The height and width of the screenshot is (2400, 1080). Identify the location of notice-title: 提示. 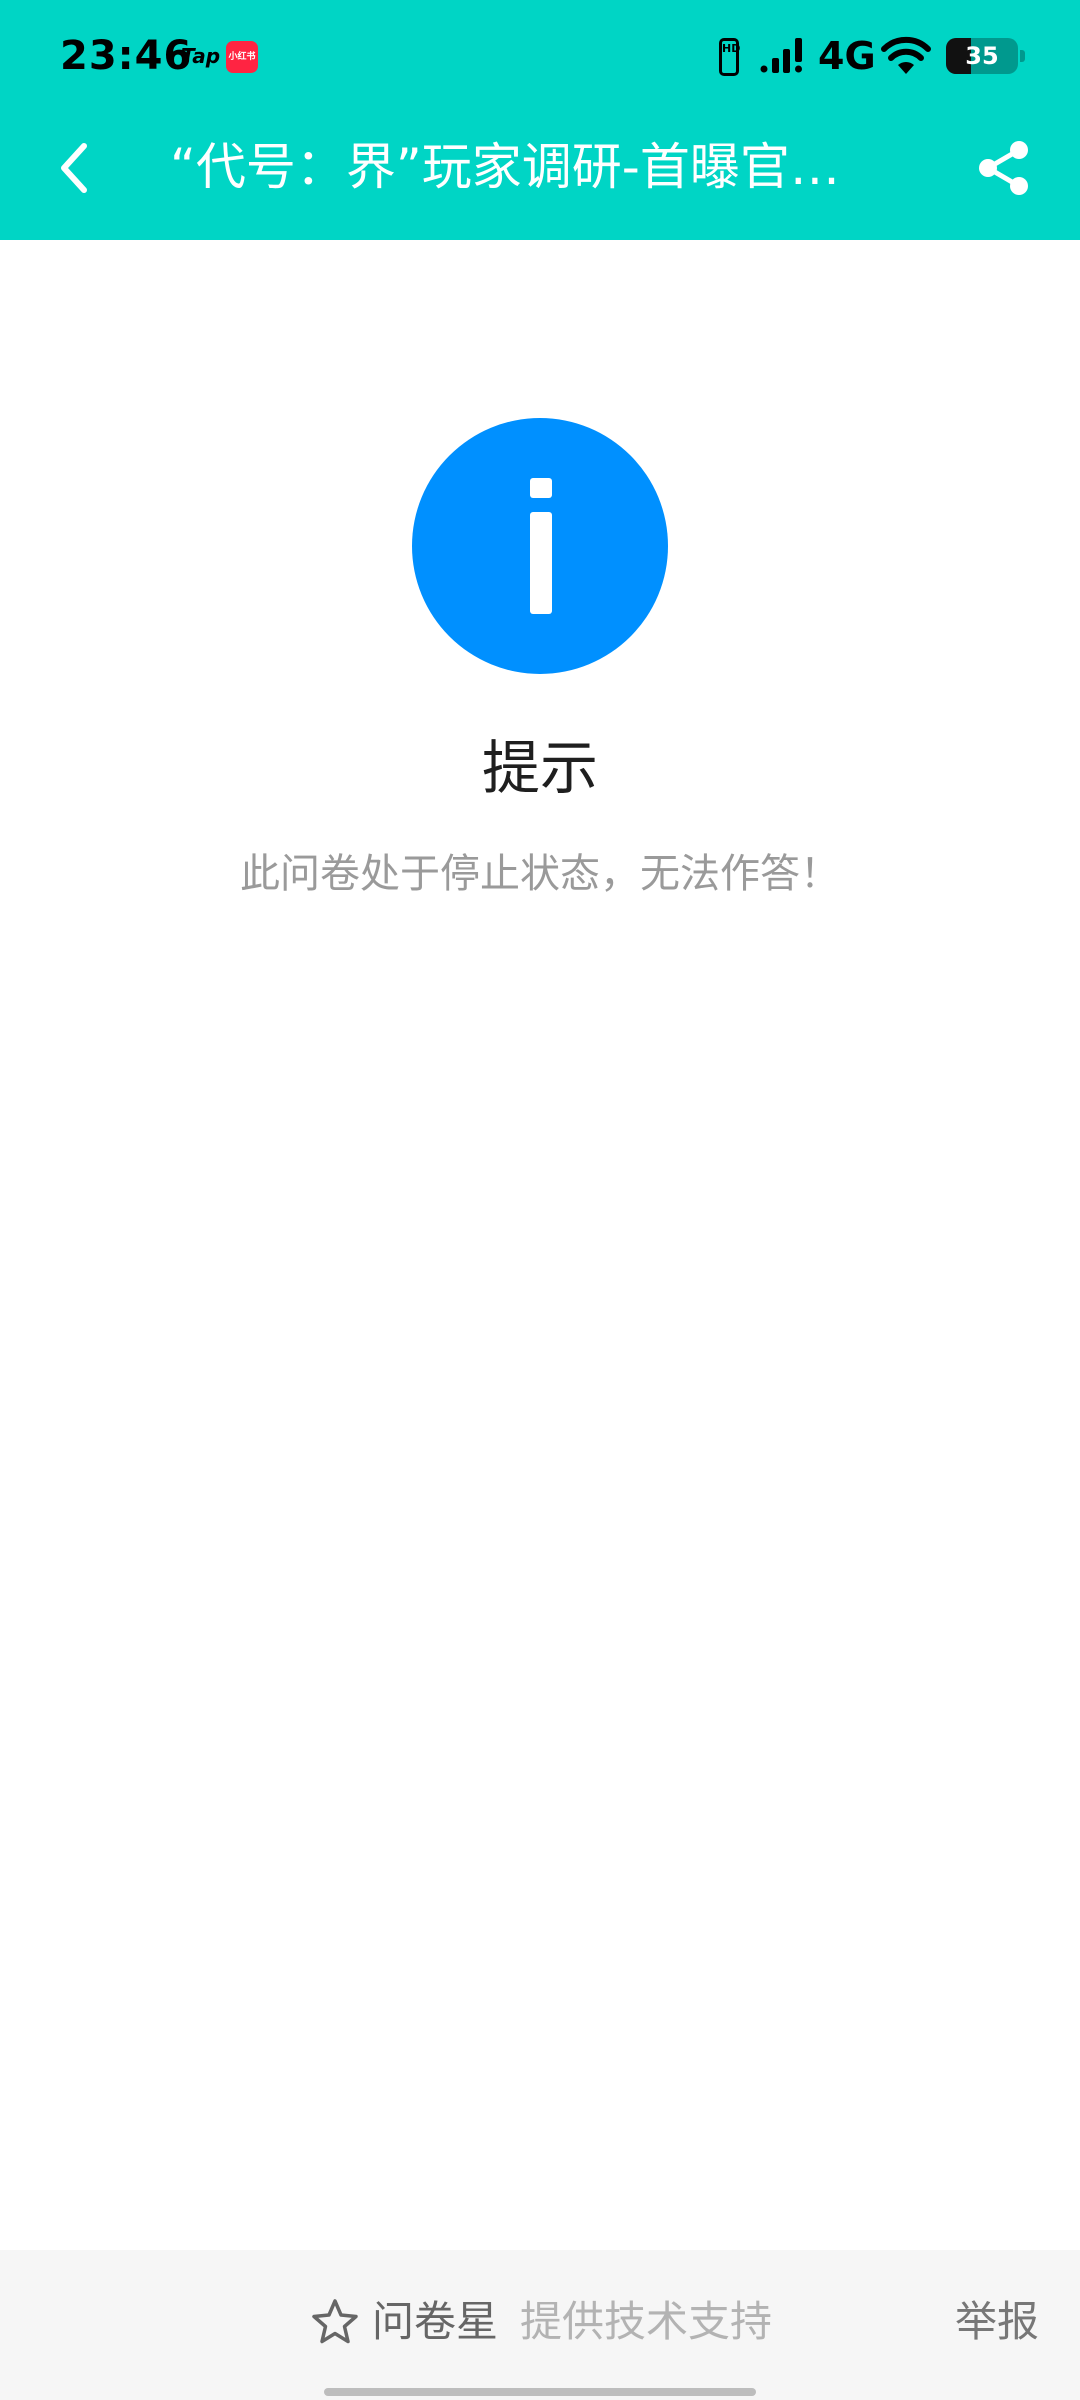
(539, 768).